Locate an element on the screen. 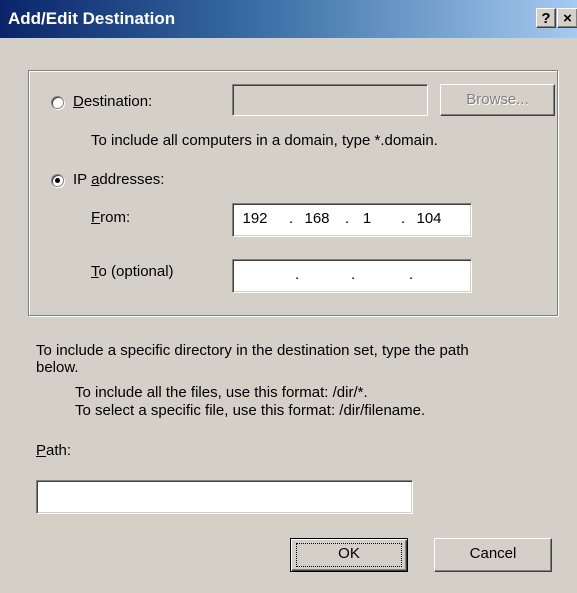  destination-radio is located at coordinates (57, 102).